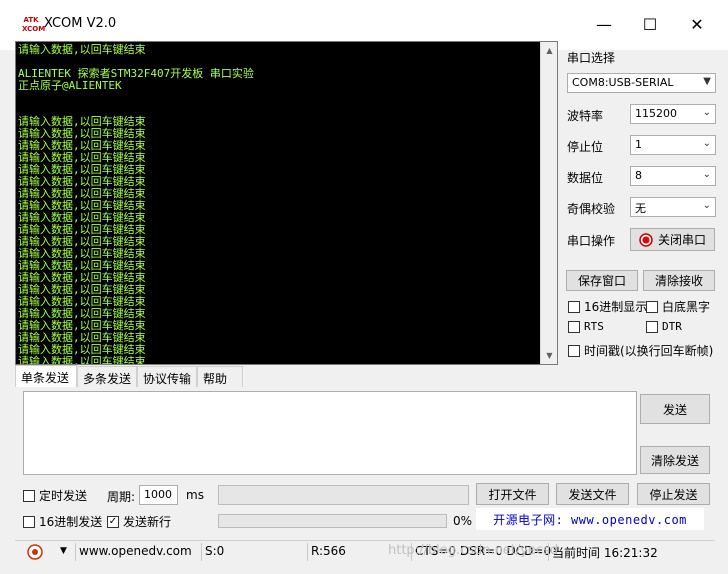  Describe the element at coordinates (591, 209) in the screenshot. I see `parity-label: 奇偶校验` at that location.